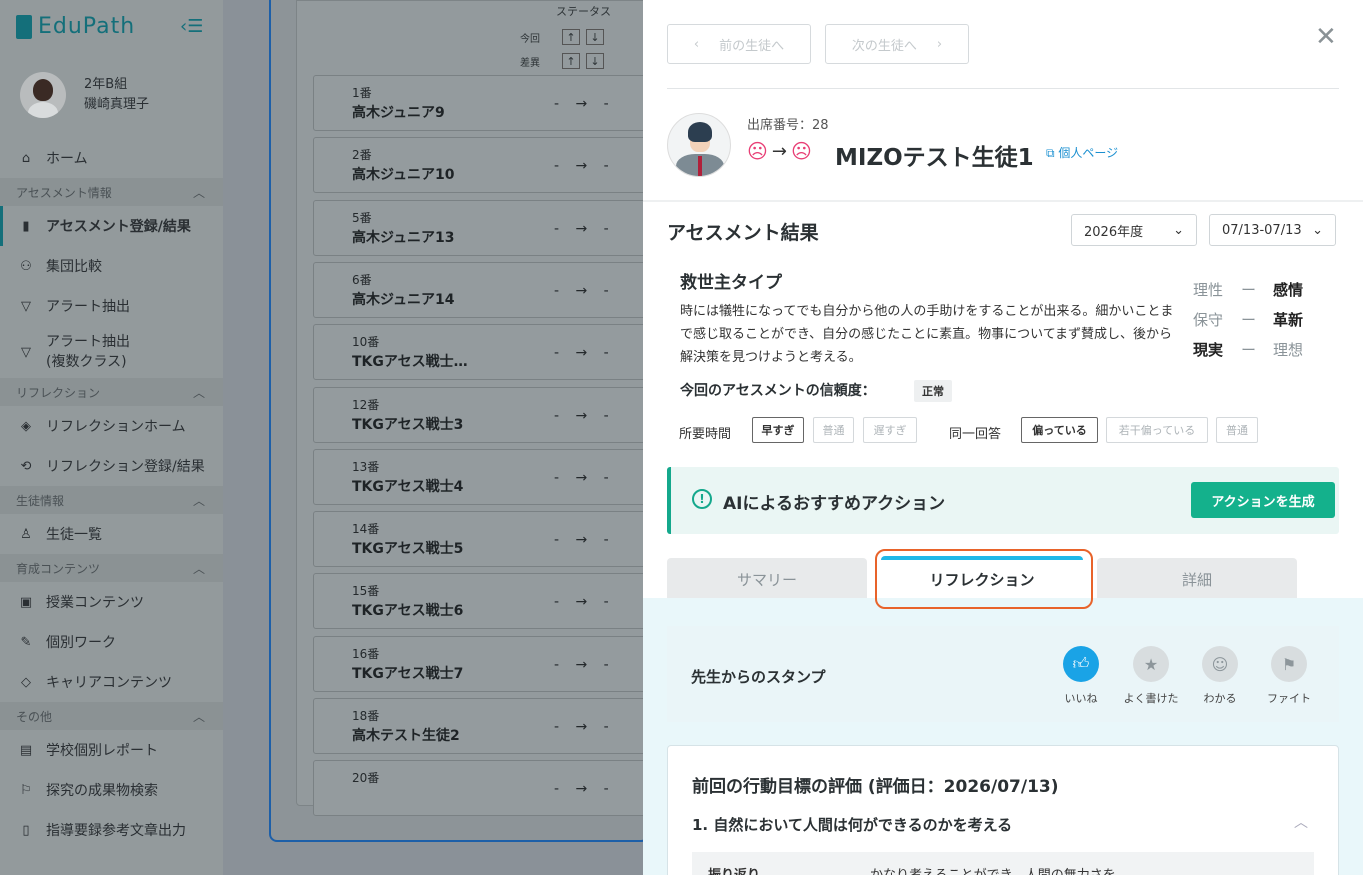 The width and height of the screenshot is (1363, 875). I want to click on stamp-fight: ⚑ ファイト, so click(1289, 676).